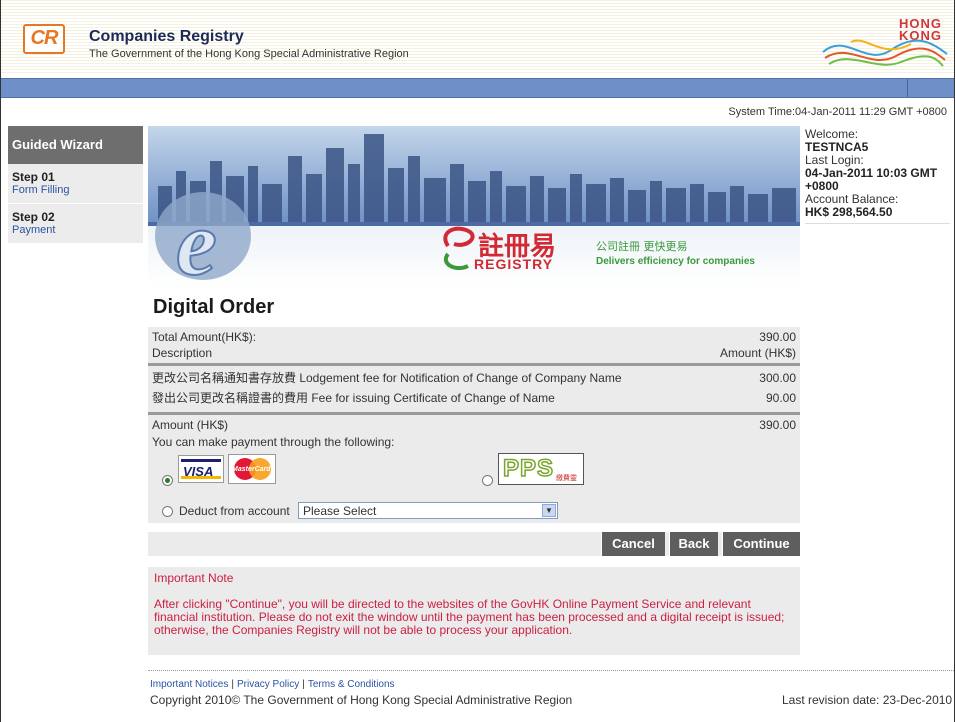  Describe the element at coordinates (234, 511) in the screenshot. I see `deduct-label: Deduct from account` at that location.